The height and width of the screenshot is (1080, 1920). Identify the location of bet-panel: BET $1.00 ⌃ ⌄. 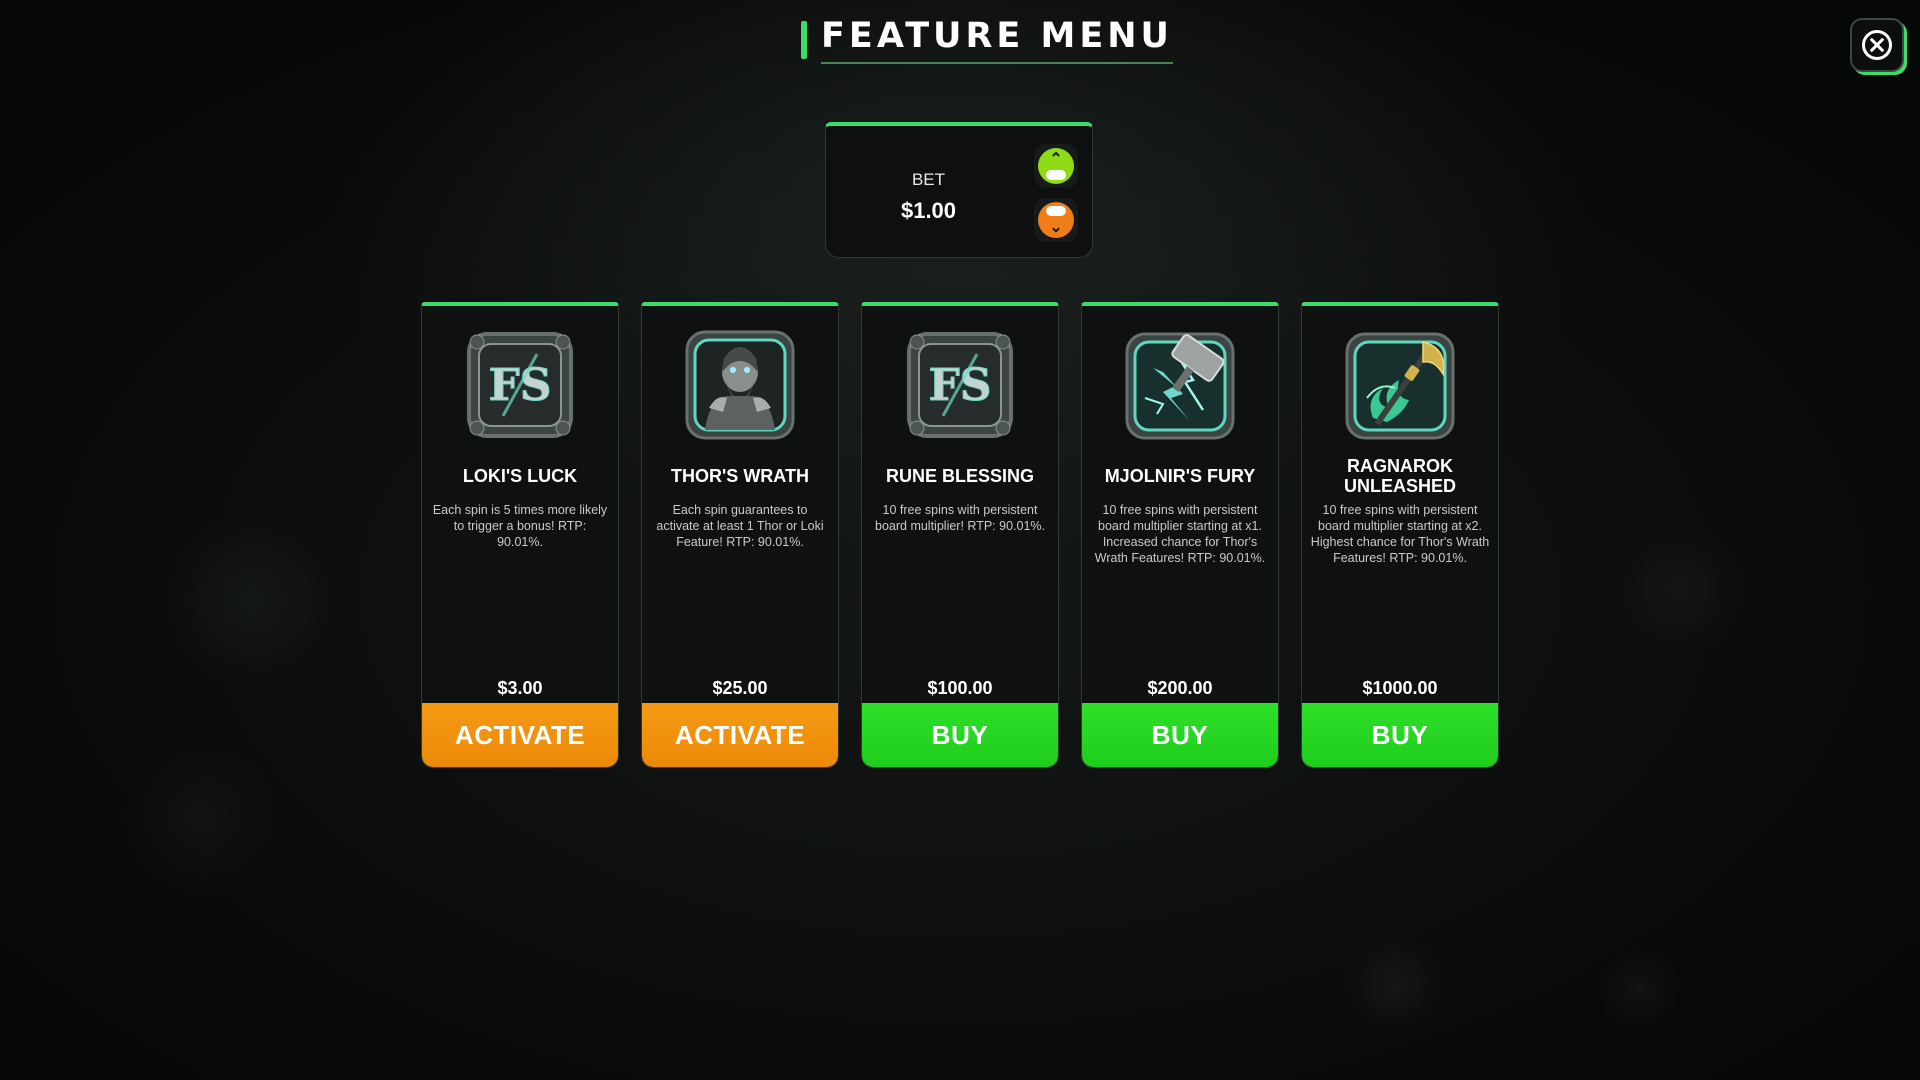
(959, 190).